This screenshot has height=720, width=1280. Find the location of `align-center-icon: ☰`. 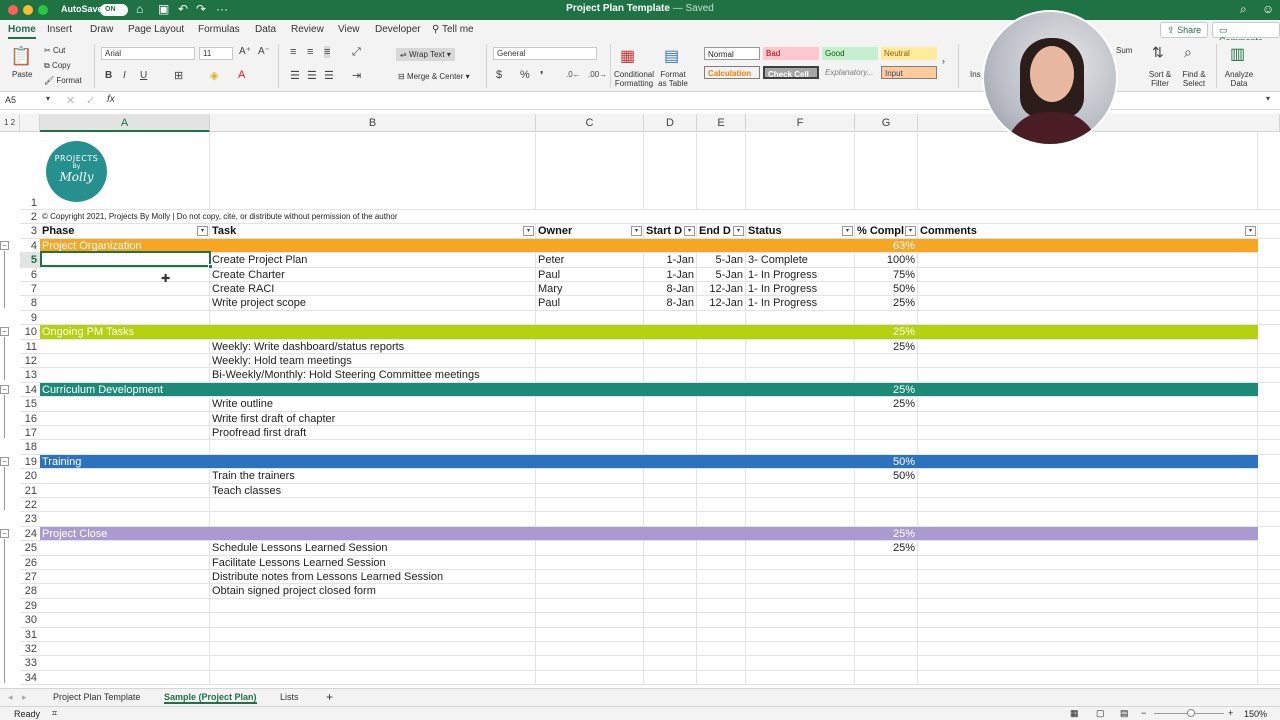

align-center-icon: ☰ is located at coordinates (312, 75).